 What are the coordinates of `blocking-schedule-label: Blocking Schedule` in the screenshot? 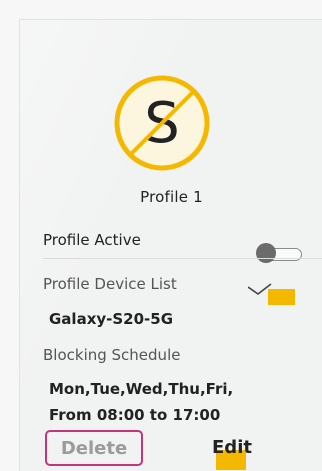 It's located at (112, 355).